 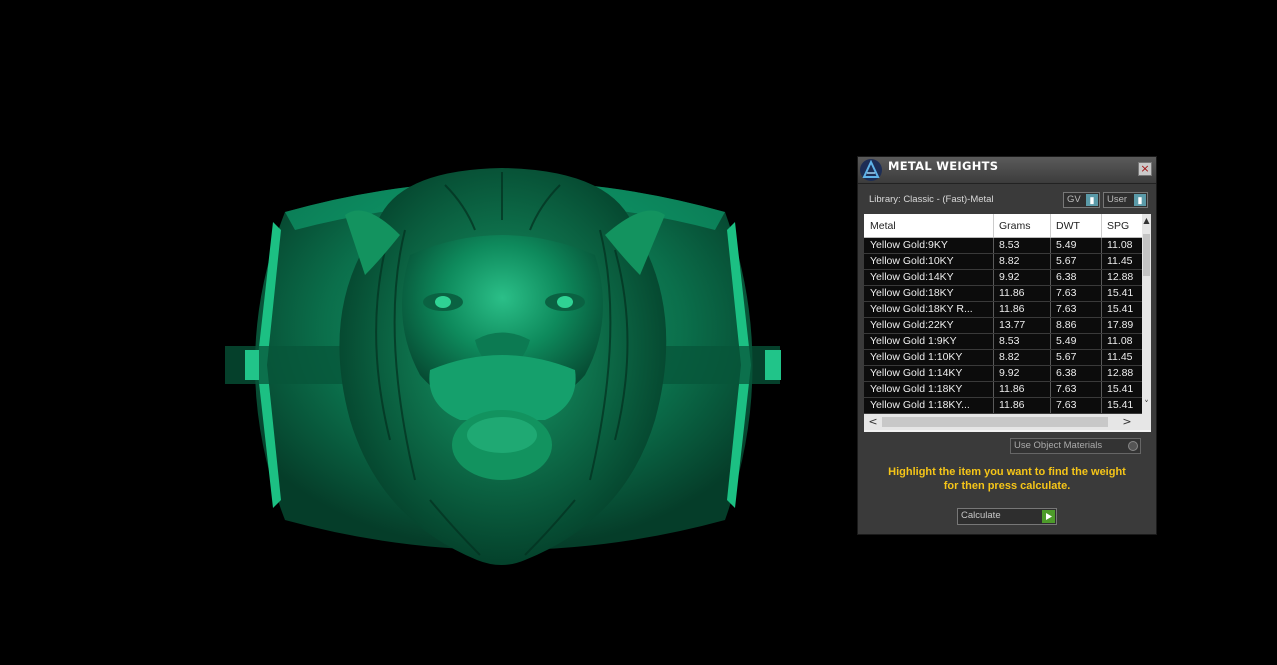 I want to click on table-row: Yellow Gold 1:9KY 8.53 5.49 11.08, so click(x=1003, y=342).